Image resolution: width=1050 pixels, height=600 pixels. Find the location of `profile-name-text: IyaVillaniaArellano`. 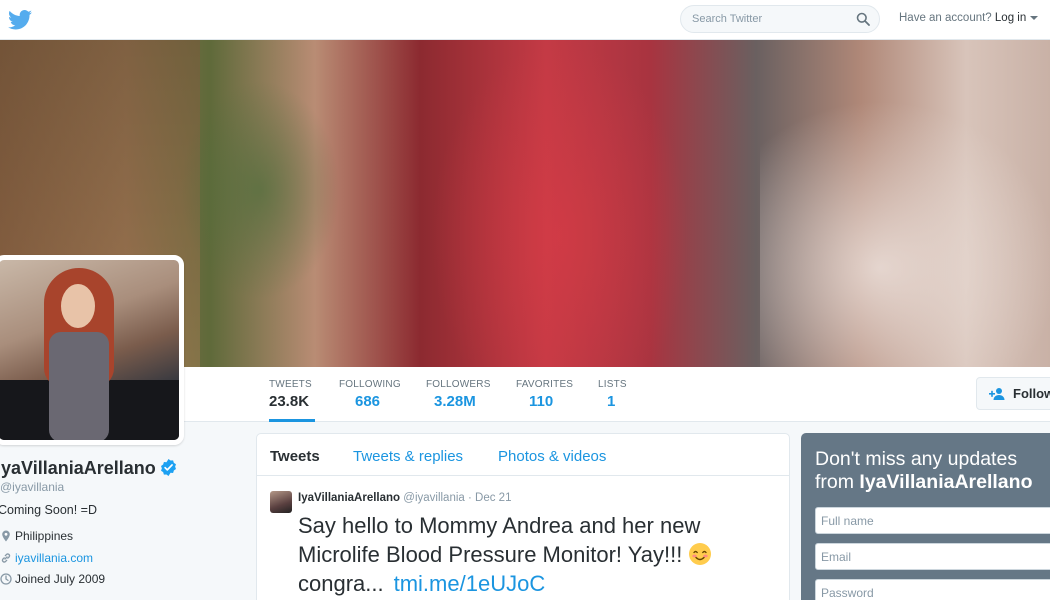

profile-name-text: IyaVillaniaArellano is located at coordinates (78, 468).